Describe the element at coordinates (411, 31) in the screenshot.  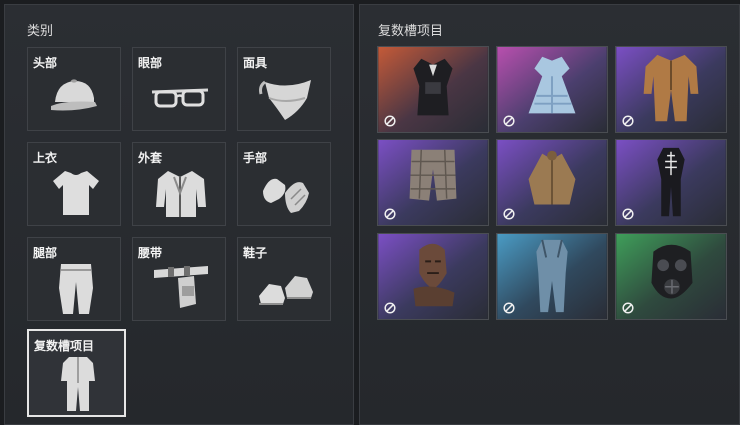
I see `multislot-panel-title: 复数槽项目` at that location.